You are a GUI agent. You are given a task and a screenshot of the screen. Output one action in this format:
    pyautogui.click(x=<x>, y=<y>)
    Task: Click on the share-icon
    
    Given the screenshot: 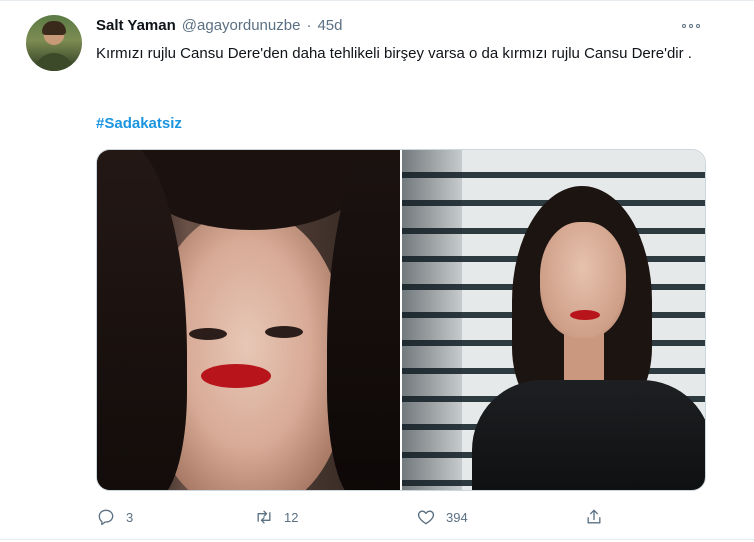 What is the action you would take?
    pyautogui.click(x=594, y=516)
    